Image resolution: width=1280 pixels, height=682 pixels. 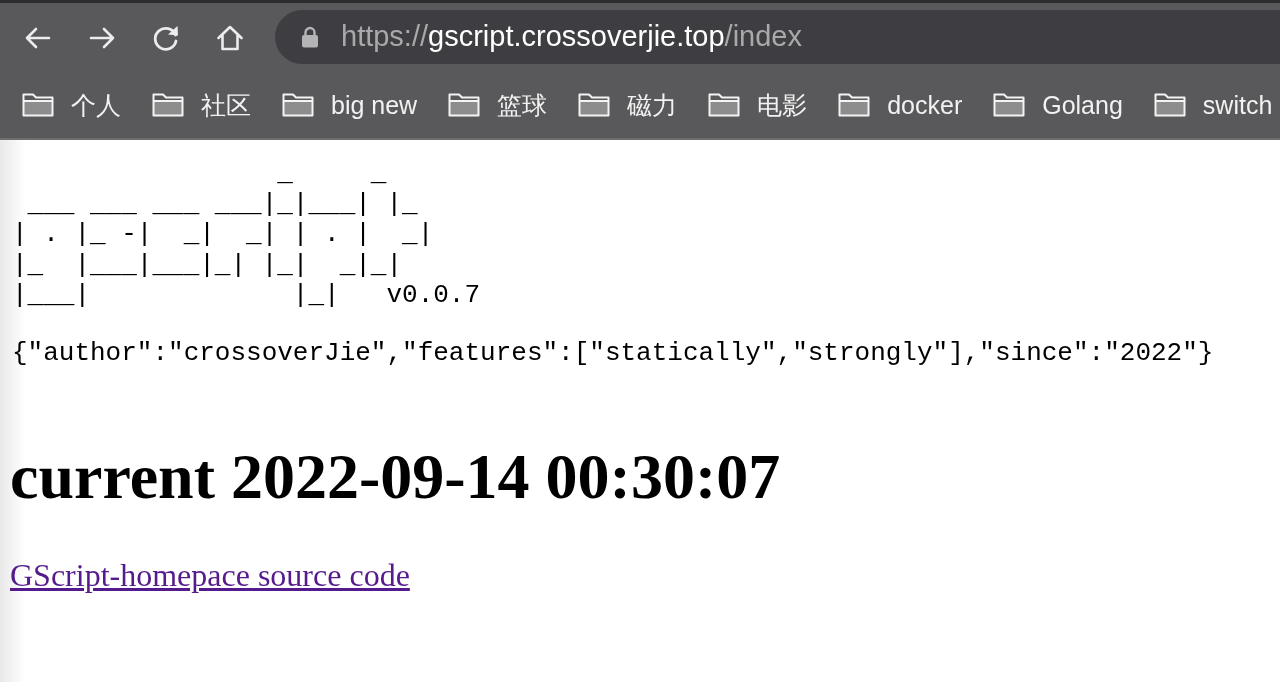 I want to click on json-info-text: {"author":"crossoverJie","features":["statically","strongly"],"since":"2022"}, so click(x=613, y=352).